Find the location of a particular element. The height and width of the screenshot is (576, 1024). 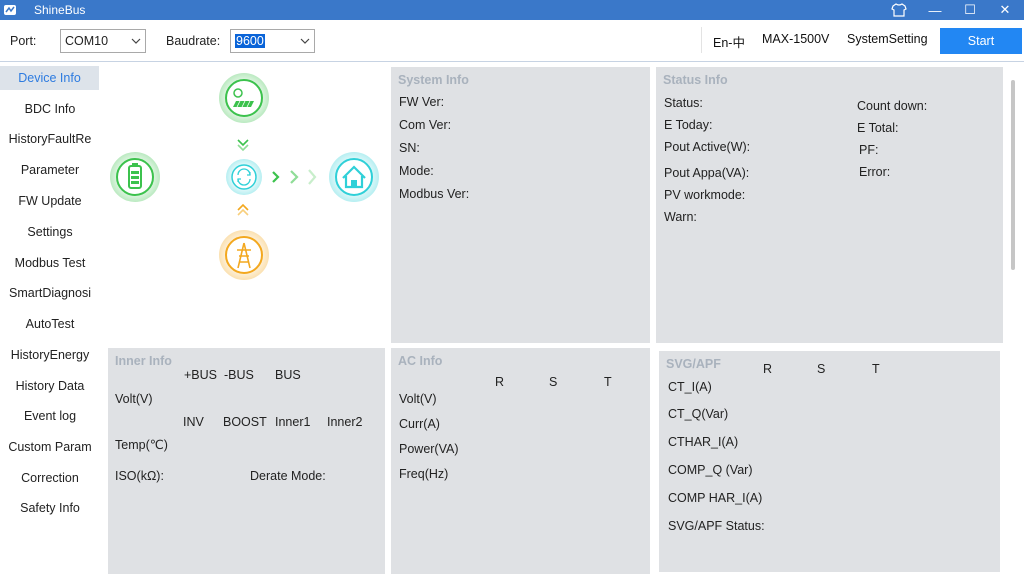

language-button: En-中 is located at coordinates (729, 41).